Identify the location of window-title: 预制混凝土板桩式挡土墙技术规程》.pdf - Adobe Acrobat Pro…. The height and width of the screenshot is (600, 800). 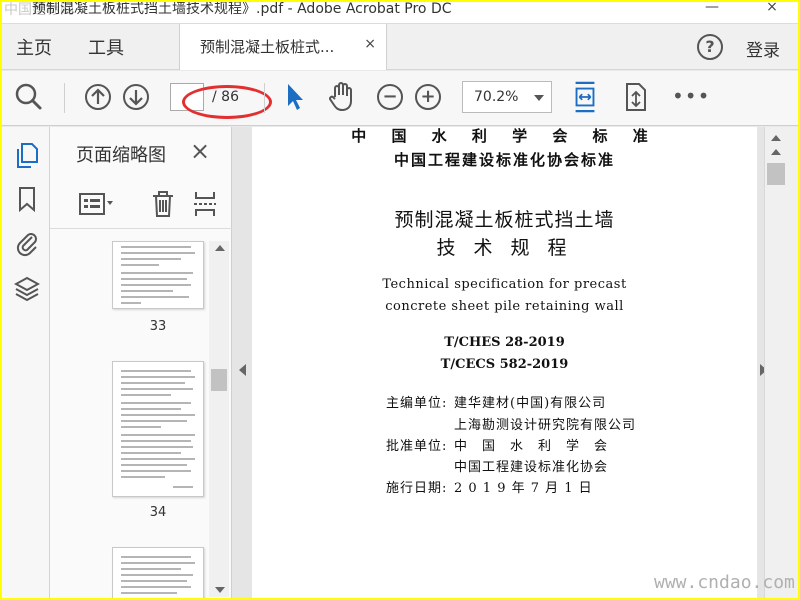
(242, 9).